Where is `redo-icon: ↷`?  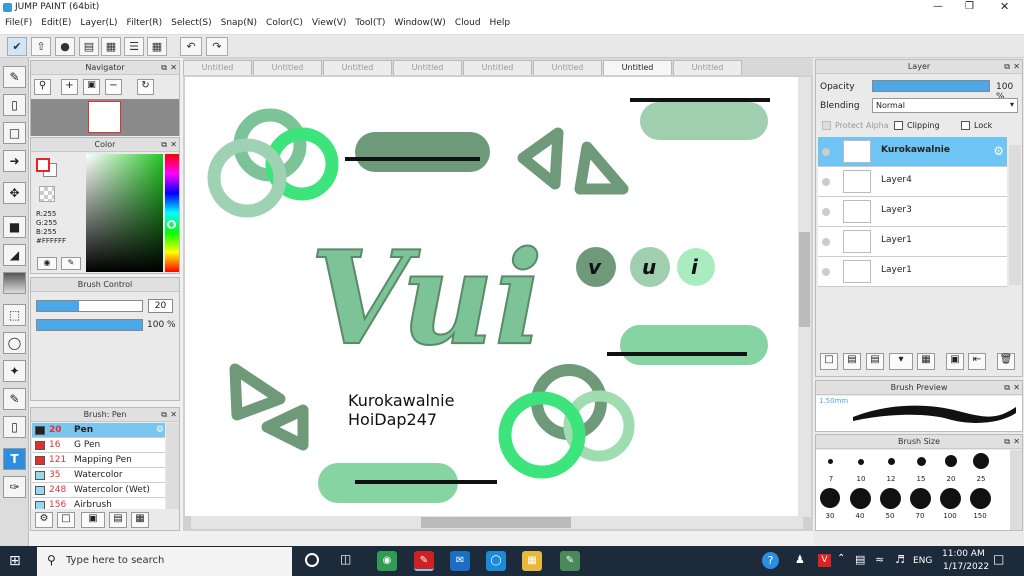
redo-icon: ↷ is located at coordinates (217, 46).